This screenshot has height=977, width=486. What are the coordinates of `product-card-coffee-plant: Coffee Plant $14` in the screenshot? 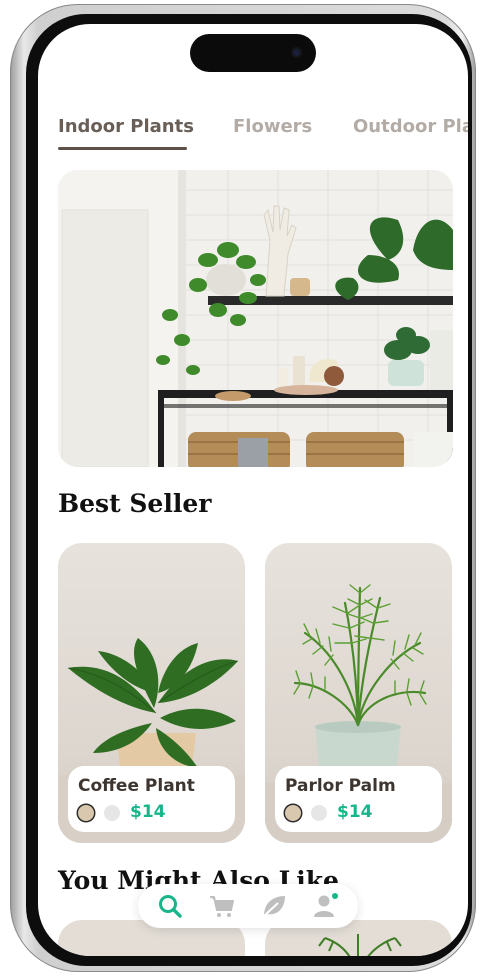 It's located at (151, 693).